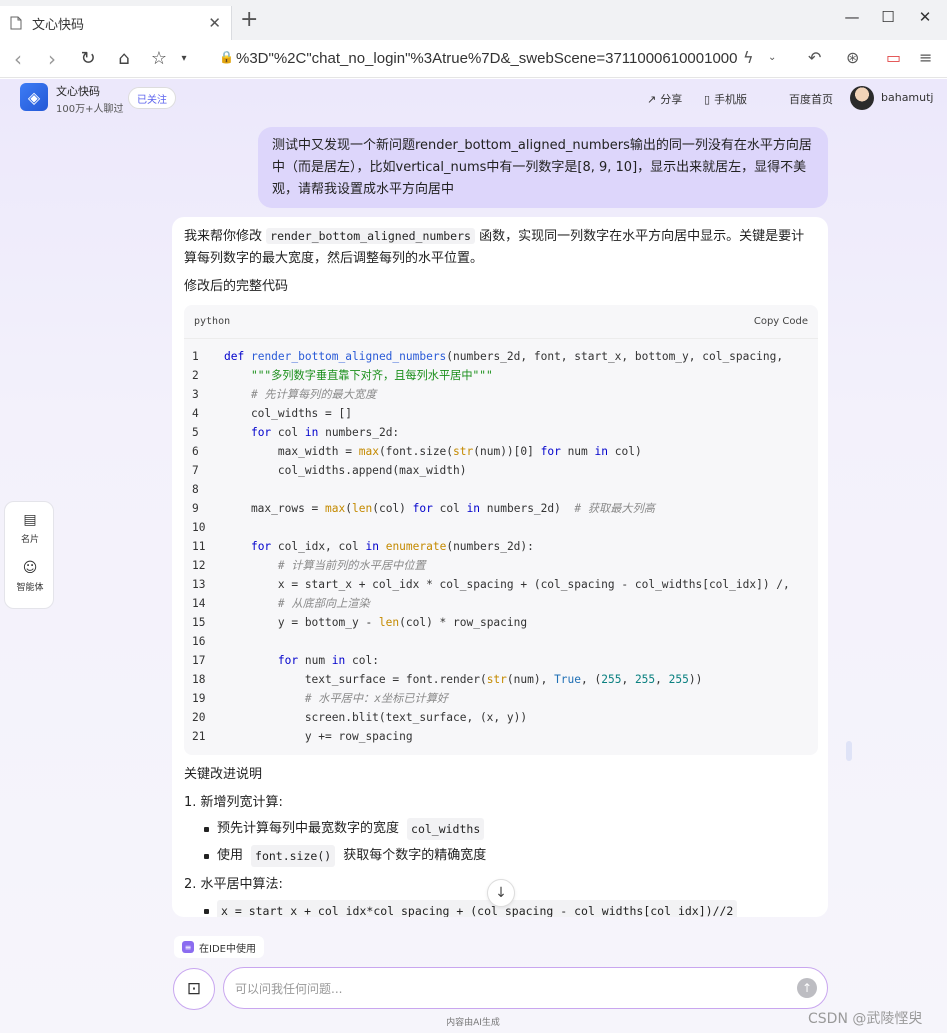  Describe the element at coordinates (501, 413) in the screenshot. I see `code-line: 4 col_widths = []` at that location.